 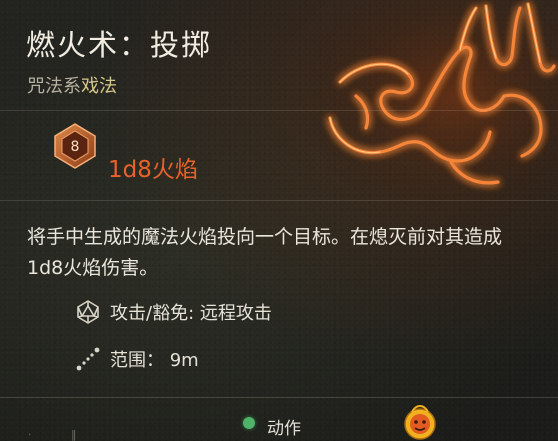 I want to click on range-row: 范围： 9m, so click(x=137, y=359).